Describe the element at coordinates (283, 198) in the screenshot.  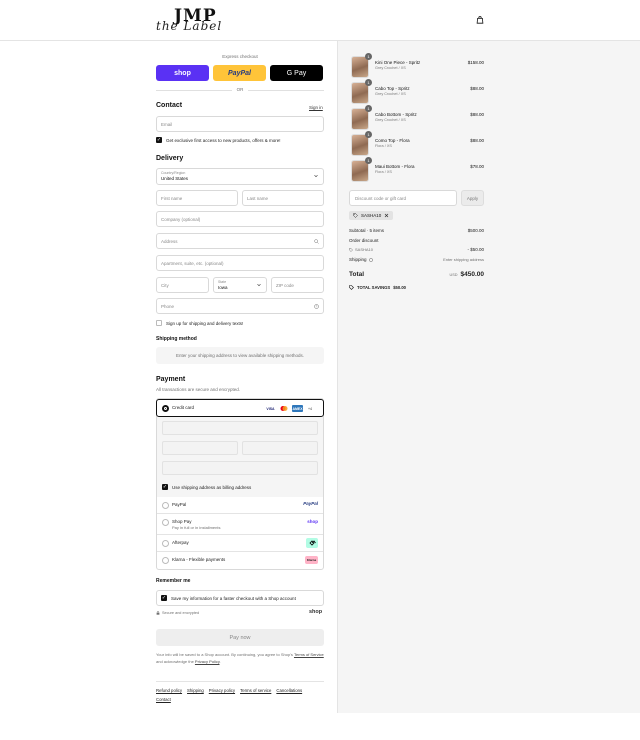
I see `last-name-field: Last name` at that location.